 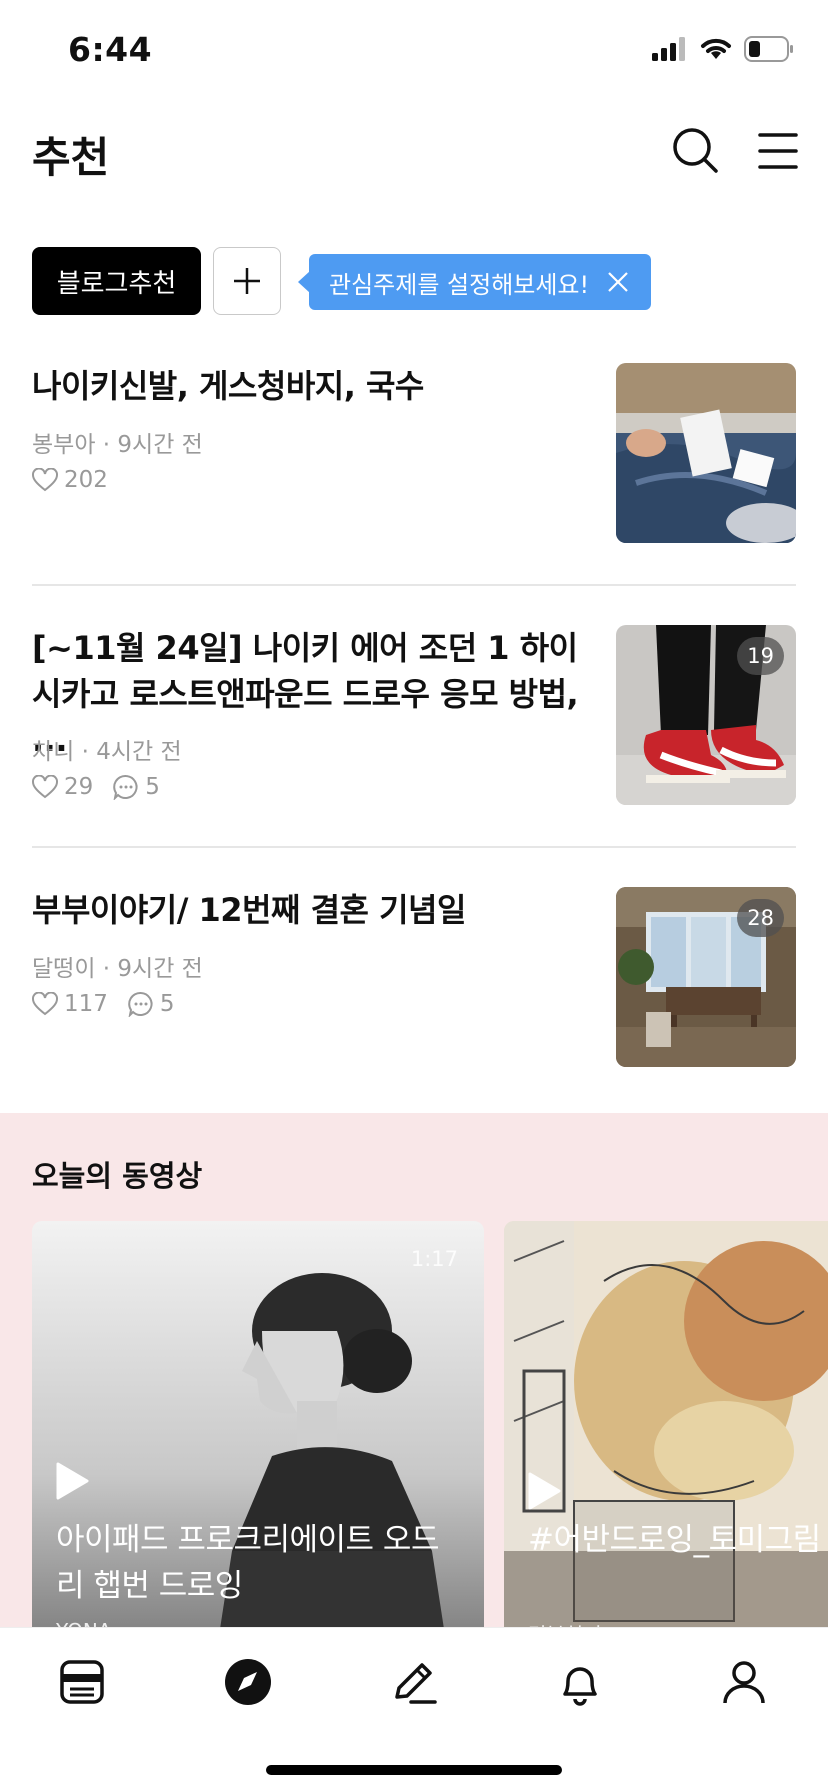 What do you see at coordinates (668, 49) in the screenshot?
I see `signal-icon` at bounding box center [668, 49].